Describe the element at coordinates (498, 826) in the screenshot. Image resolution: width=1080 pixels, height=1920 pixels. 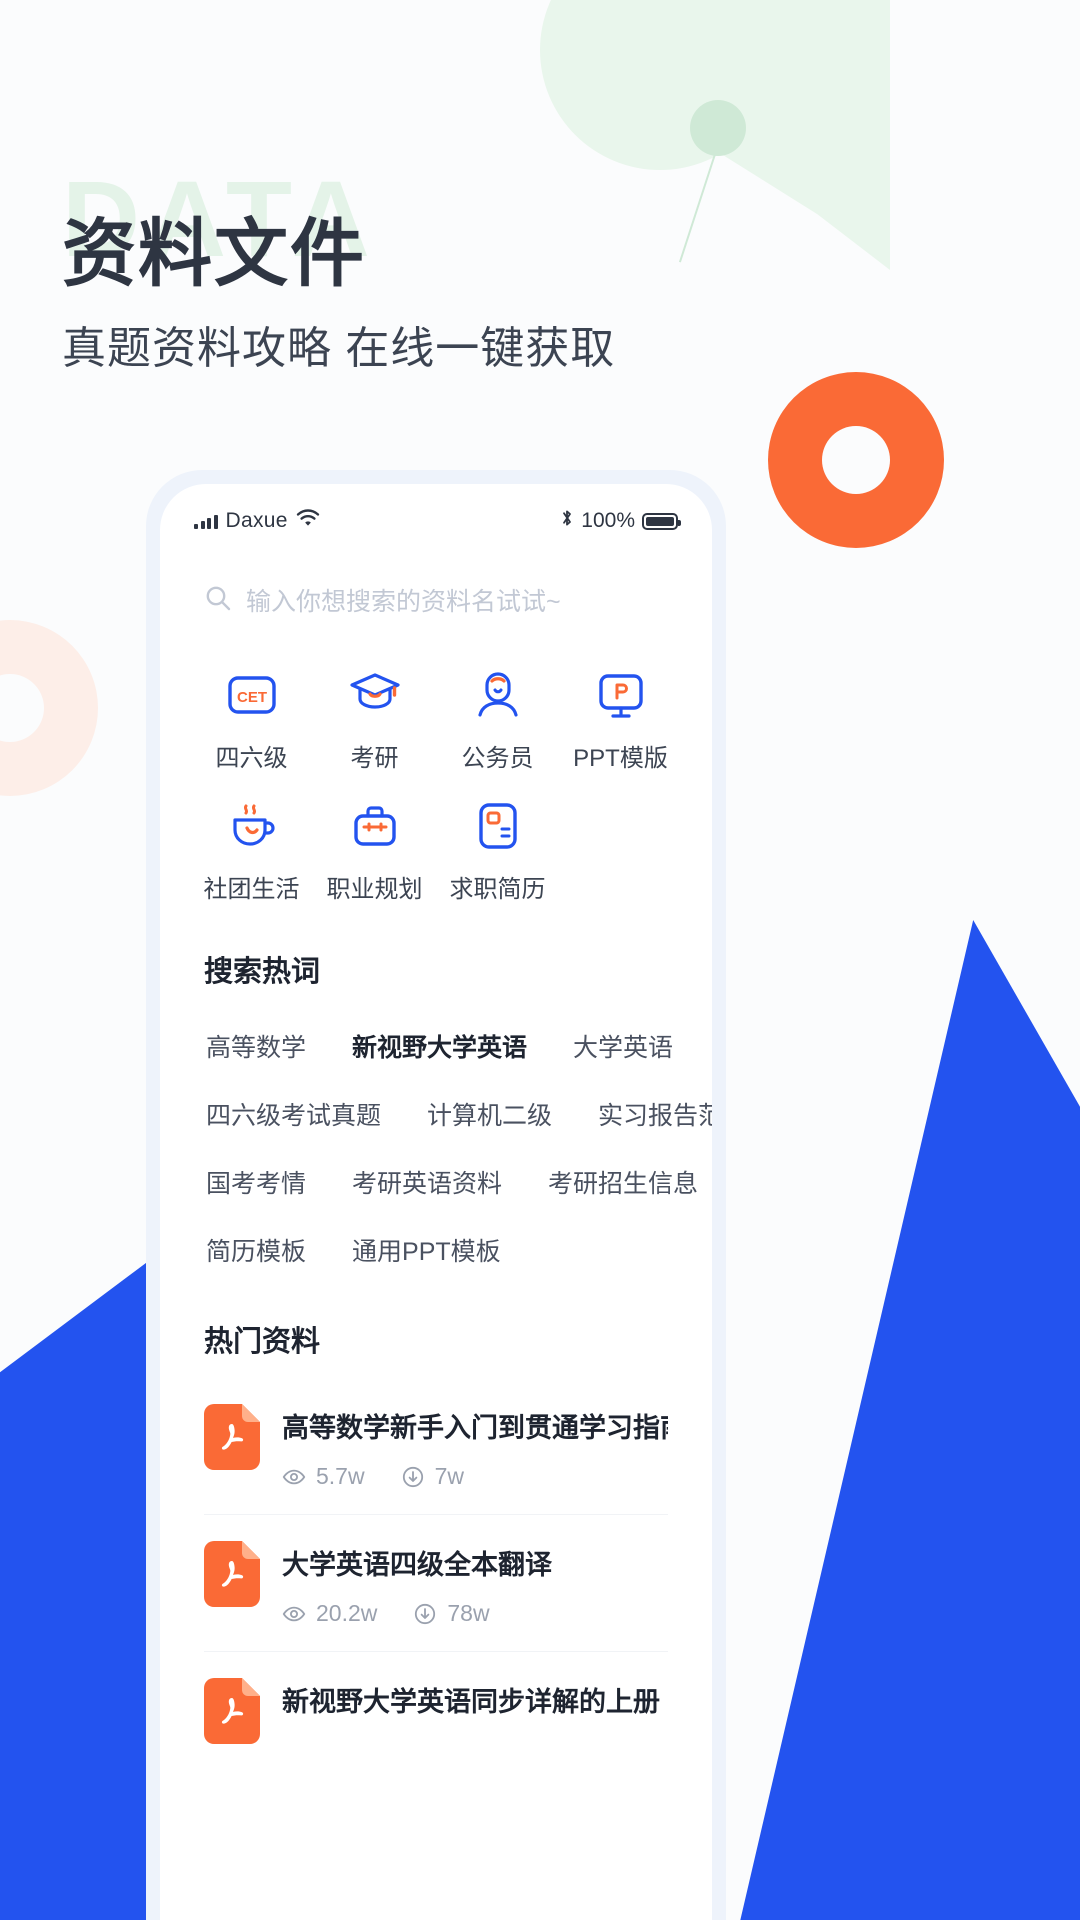
I see `id-card-icon` at that location.